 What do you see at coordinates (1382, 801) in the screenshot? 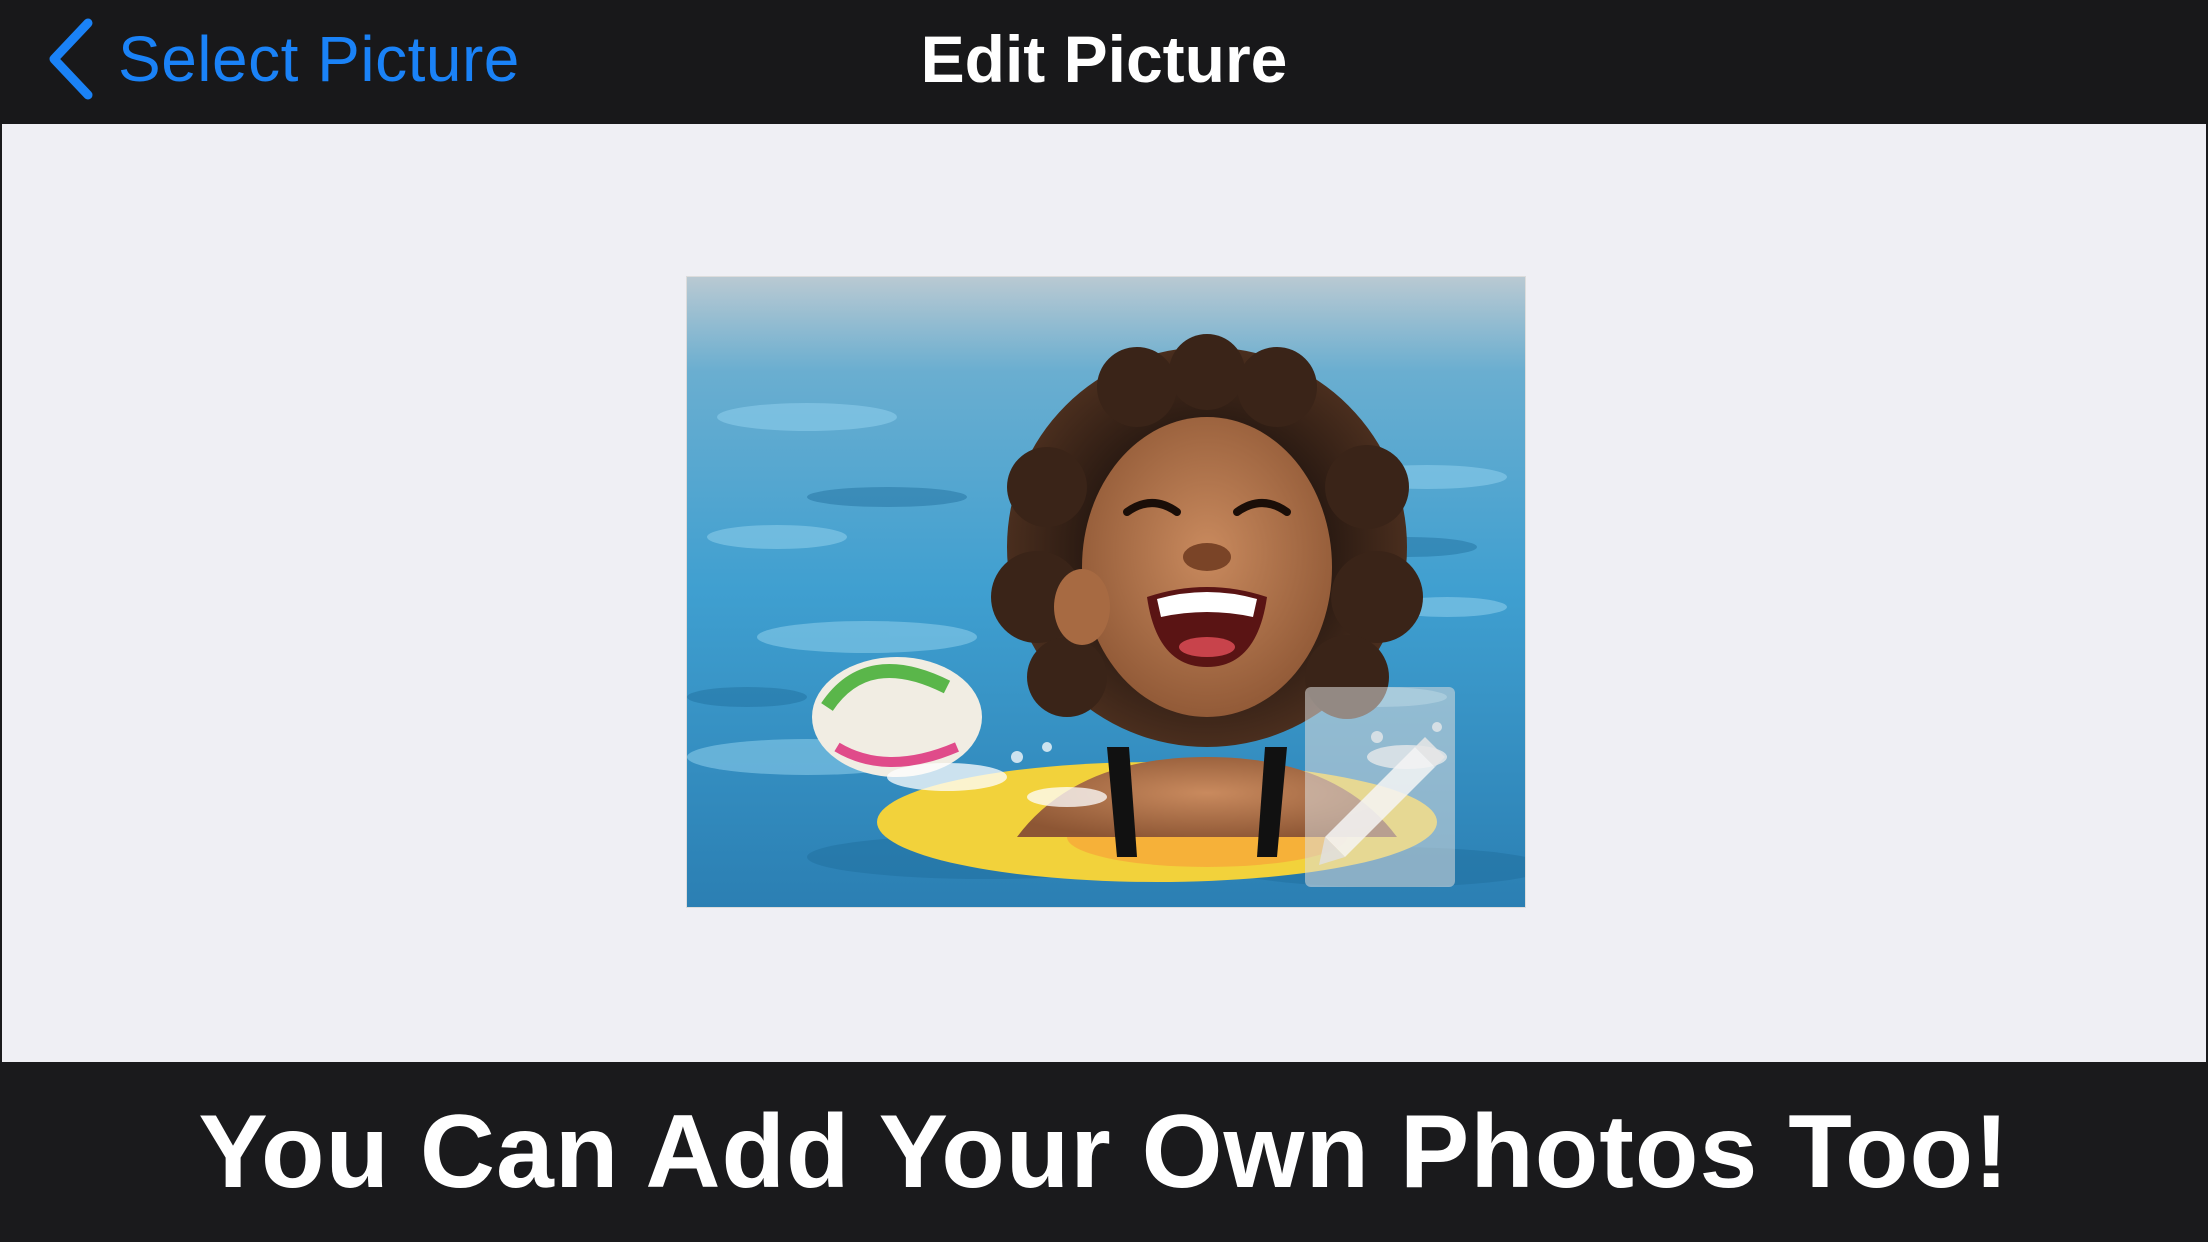
I see `edit-pencil-icon` at bounding box center [1382, 801].